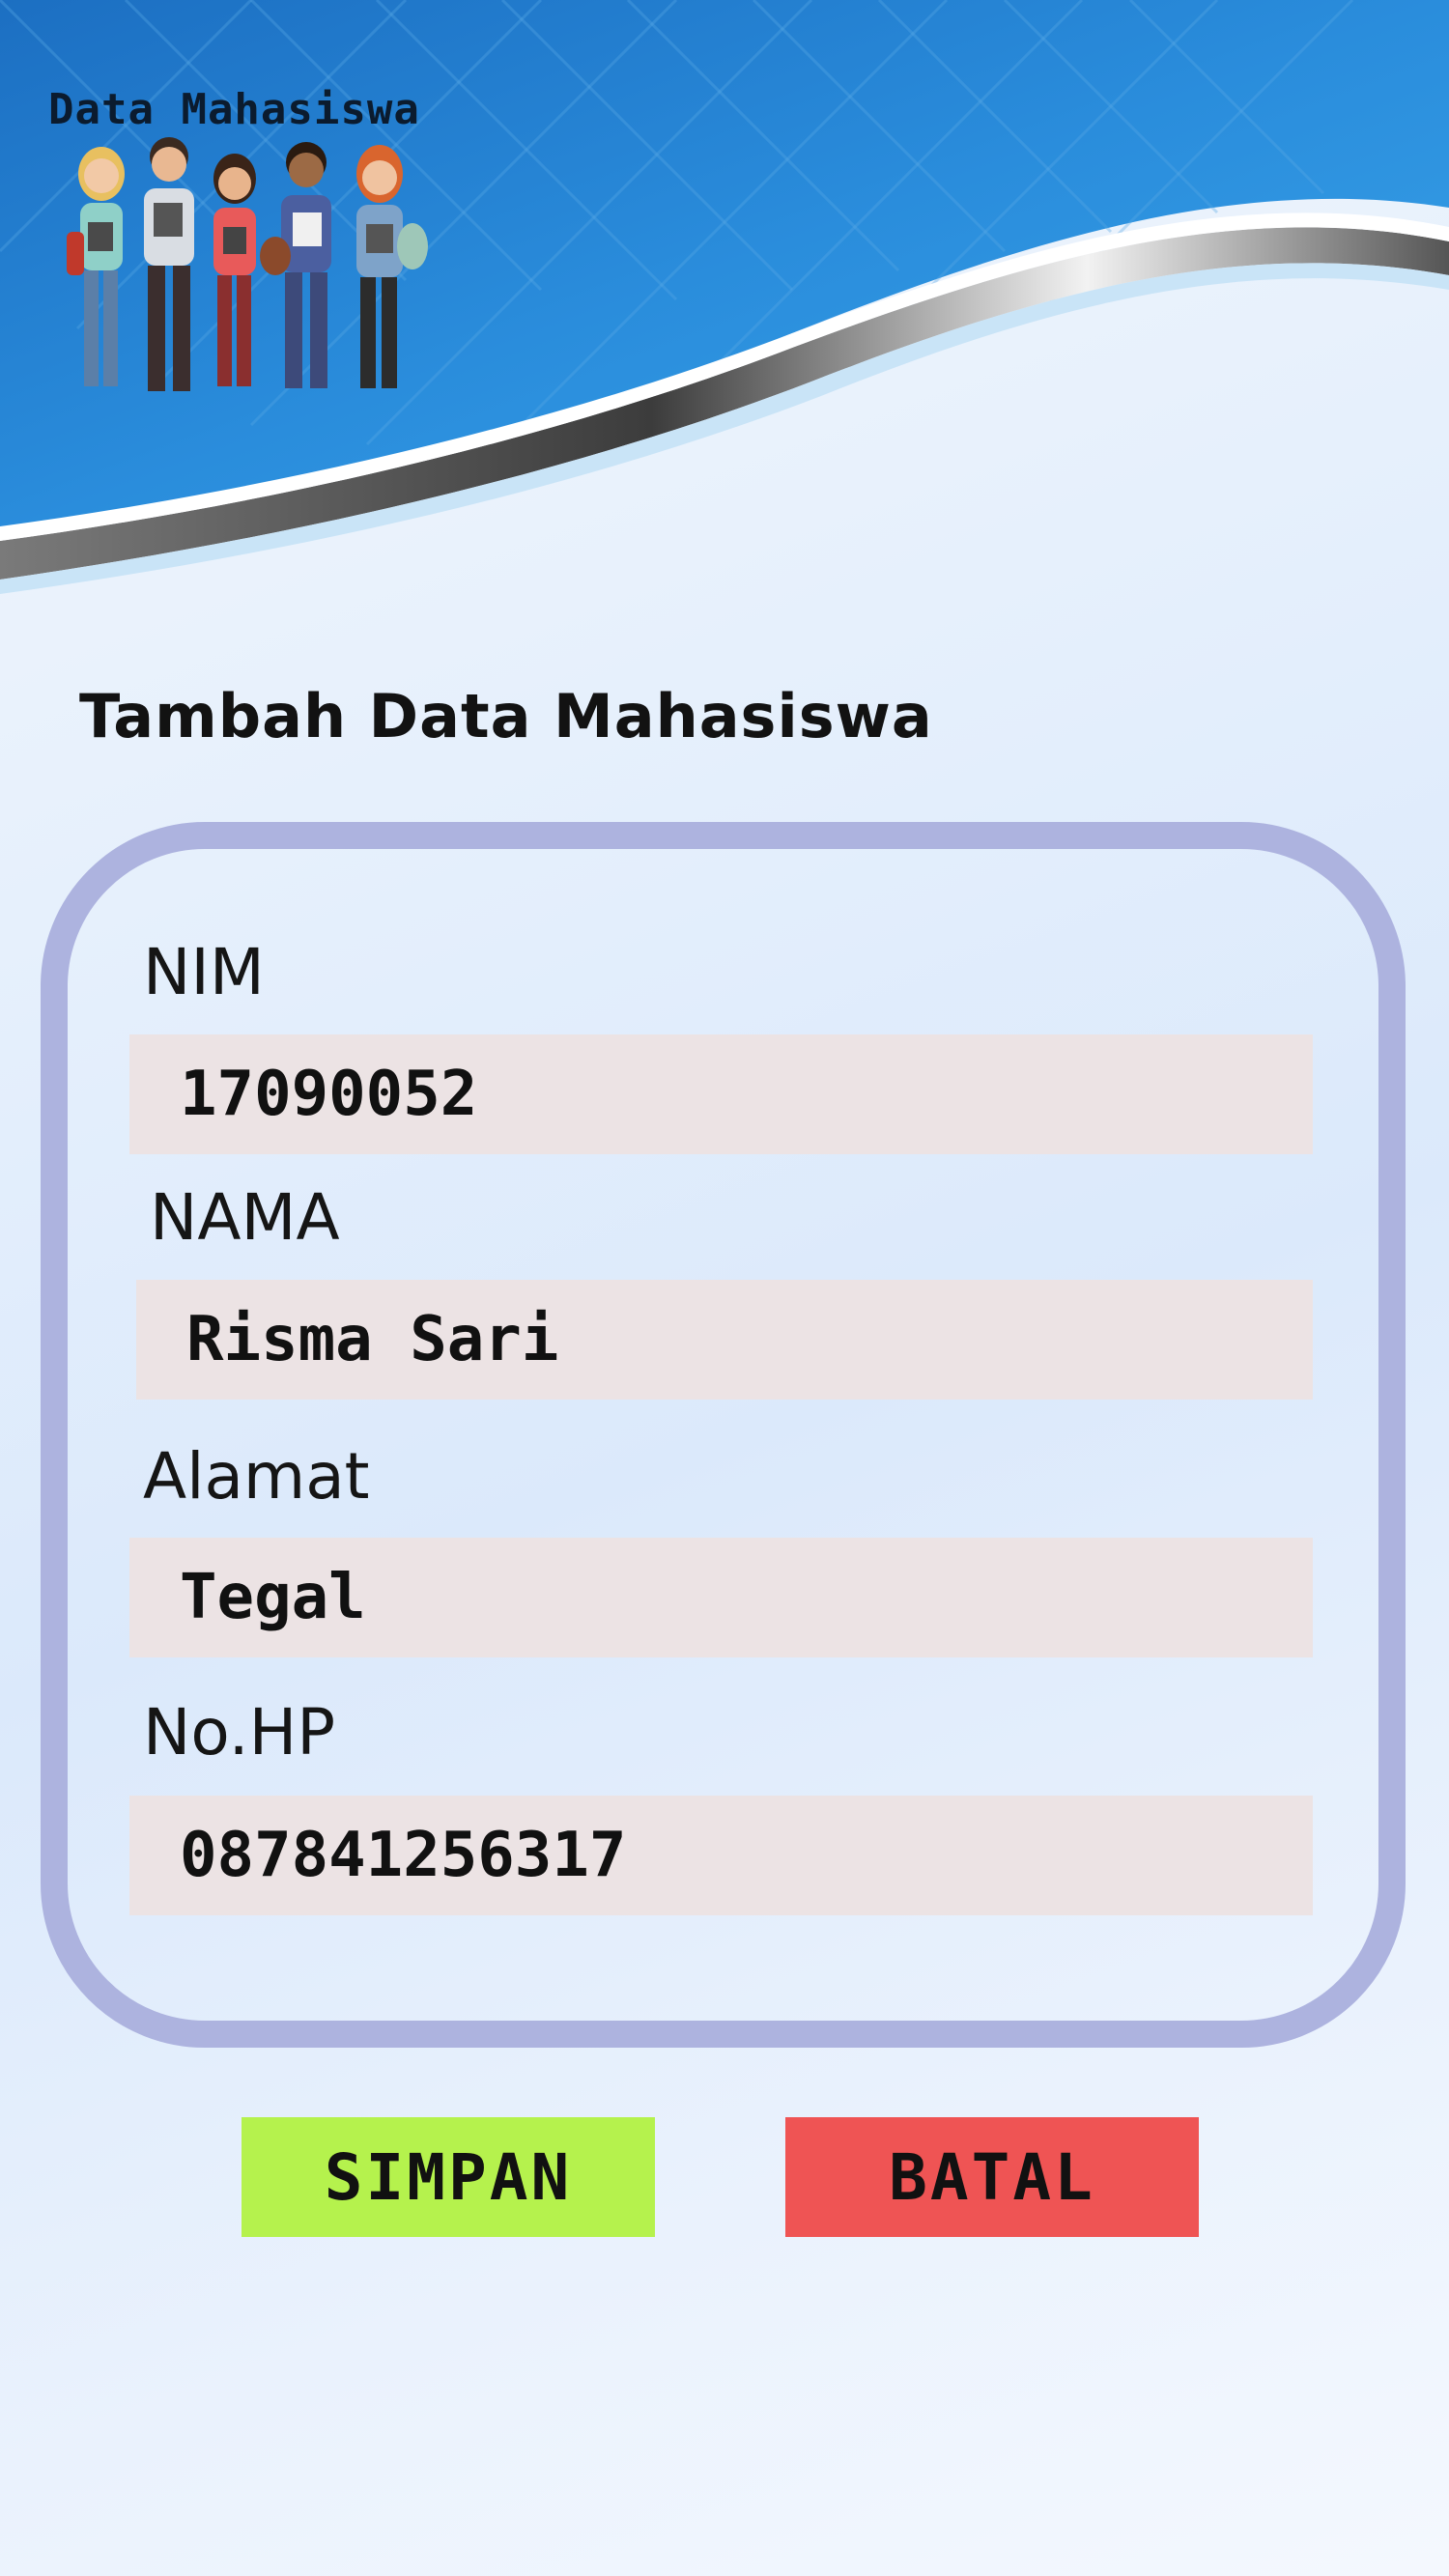 Image resolution: width=1449 pixels, height=2576 pixels. What do you see at coordinates (992, 2177) in the screenshot?
I see `cancel-button: BATAL` at bounding box center [992, 2177].